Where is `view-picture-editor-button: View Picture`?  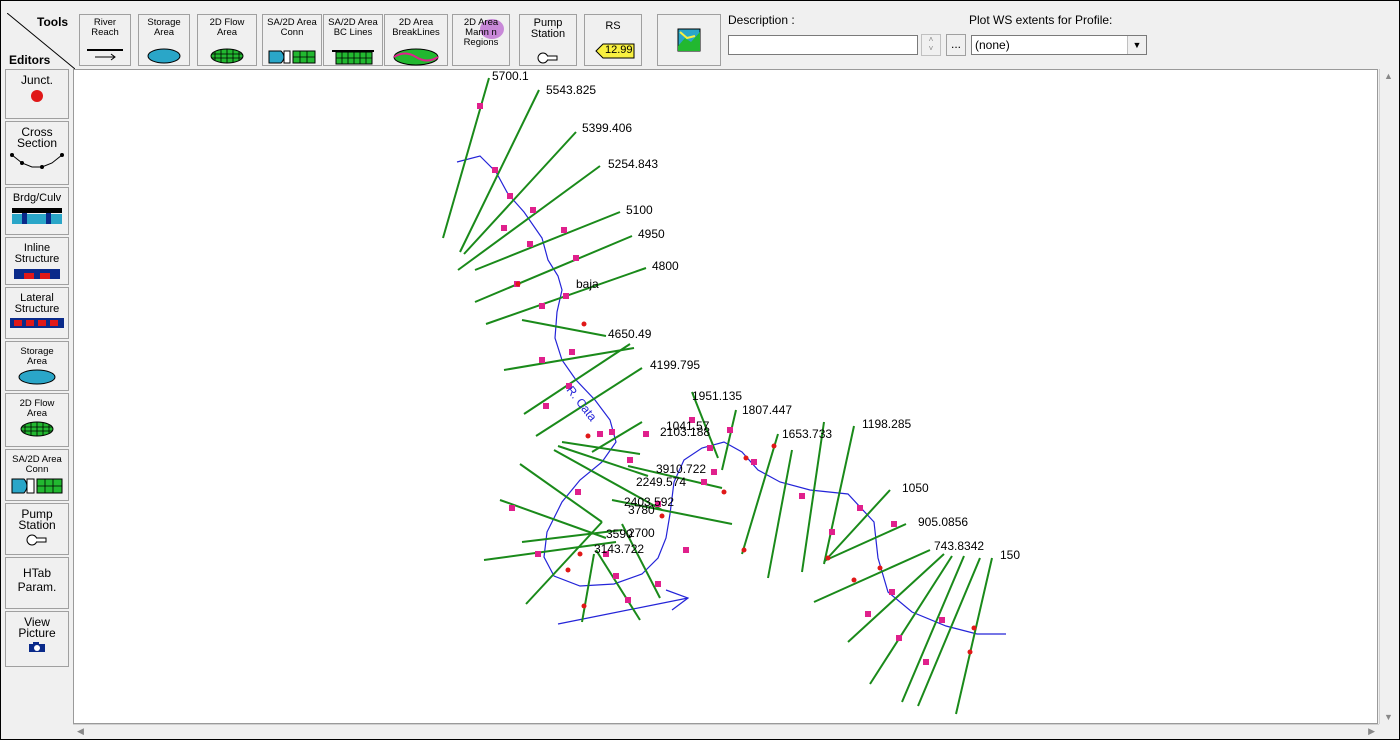
view-picture-editor-button: View Picture is located at coordinates (37, 639).